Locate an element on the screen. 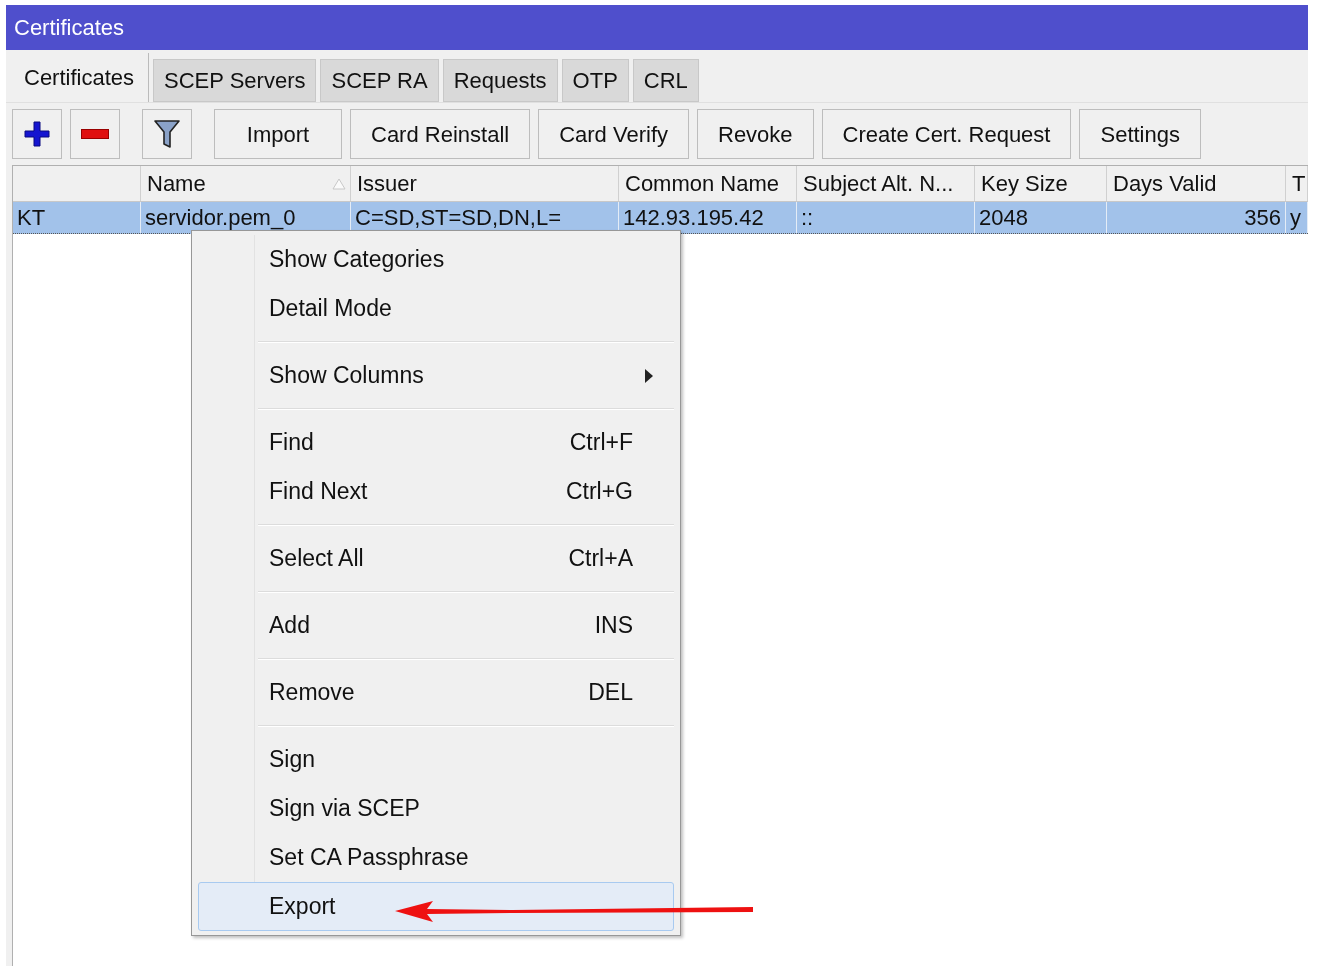 Image resolution: width=1320 pixels, height=966 pixels. add-button is located at coordinates (37, 134).